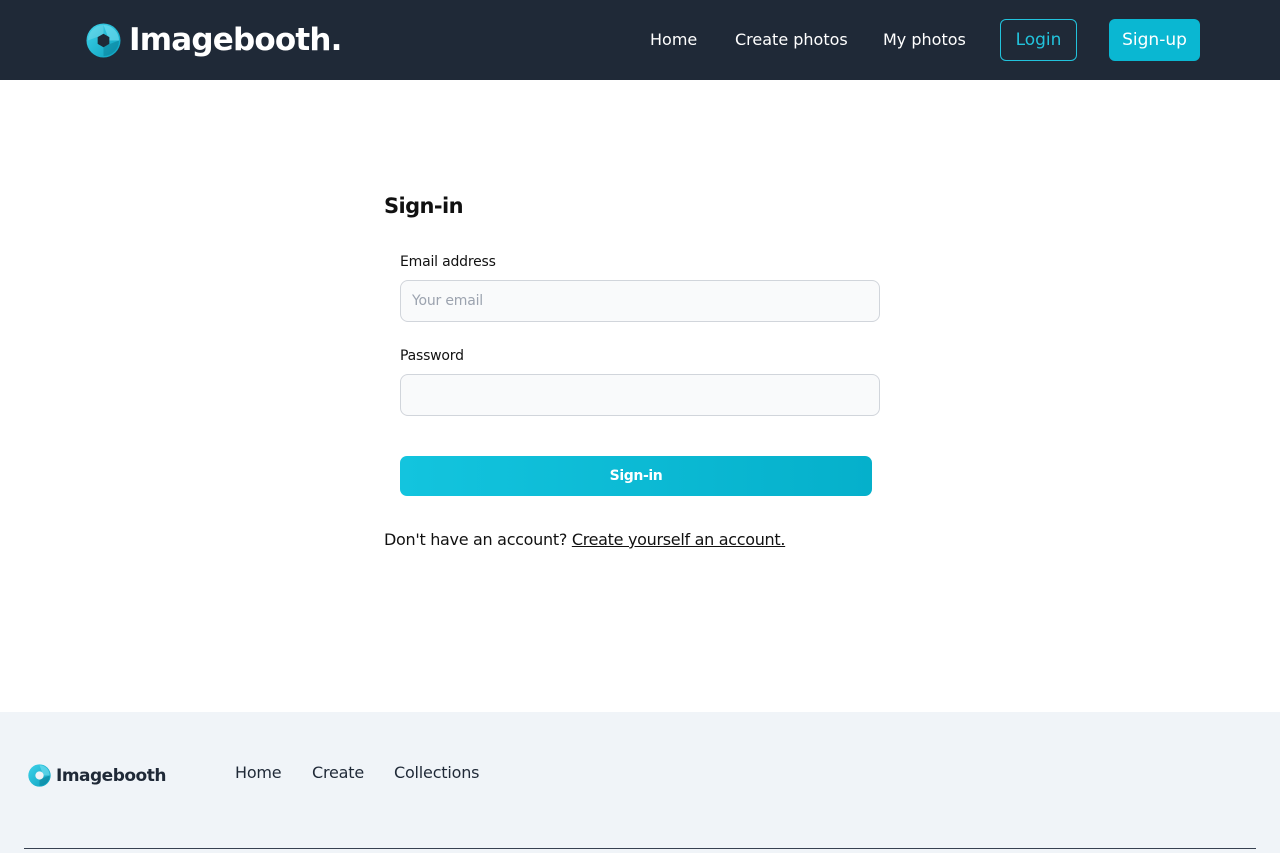 Image resolution: width=1280 pixels, height=853 pixels. I want to click on email-label: Email address, so click(448, 262).